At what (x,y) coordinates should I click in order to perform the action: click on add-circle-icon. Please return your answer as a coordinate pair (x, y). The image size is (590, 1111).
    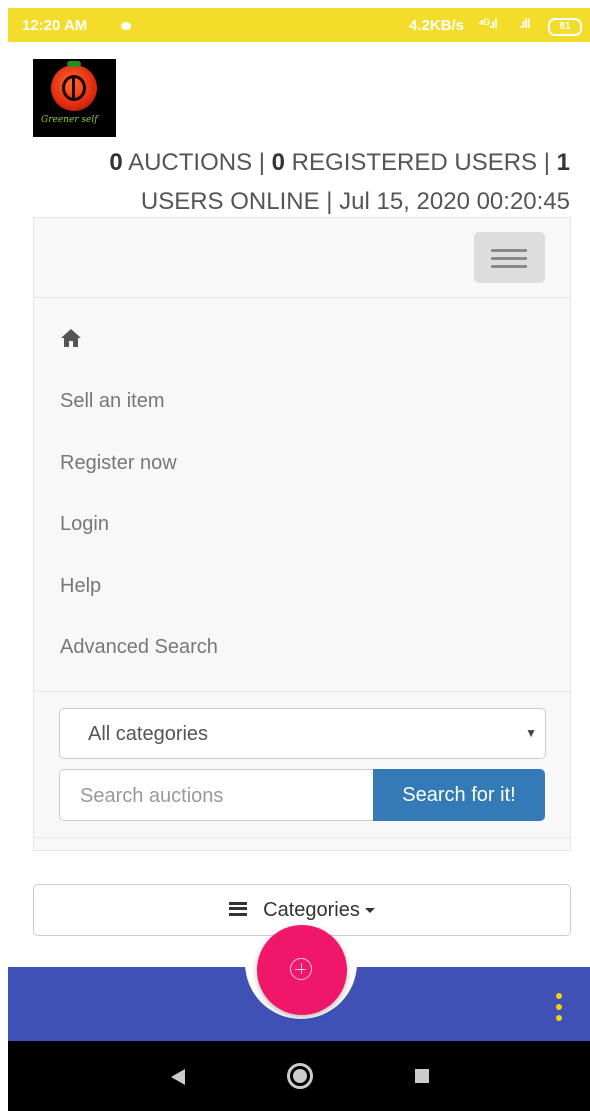
    Looking at the image, I should click on (301, 969).